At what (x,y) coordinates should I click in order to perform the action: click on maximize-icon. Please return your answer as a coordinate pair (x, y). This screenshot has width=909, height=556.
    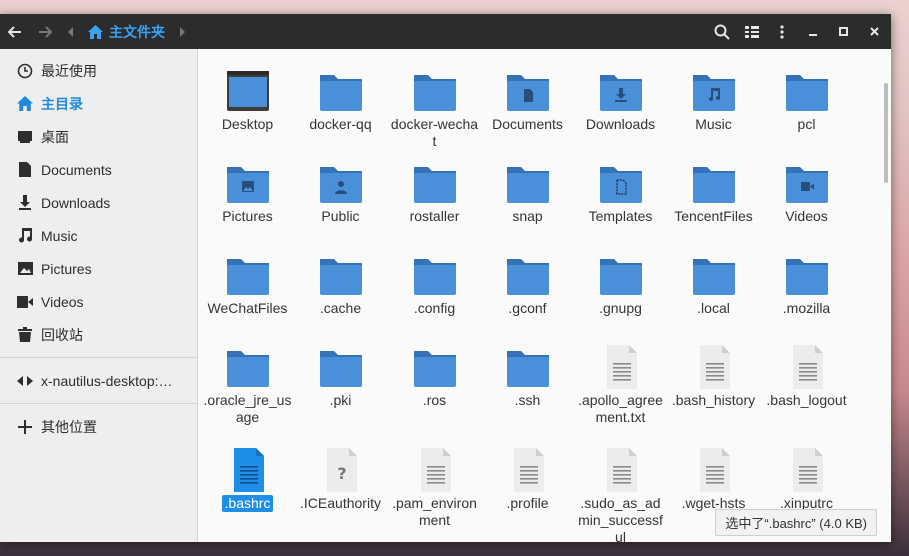
    Looking at the image, I should click on (843, 31).